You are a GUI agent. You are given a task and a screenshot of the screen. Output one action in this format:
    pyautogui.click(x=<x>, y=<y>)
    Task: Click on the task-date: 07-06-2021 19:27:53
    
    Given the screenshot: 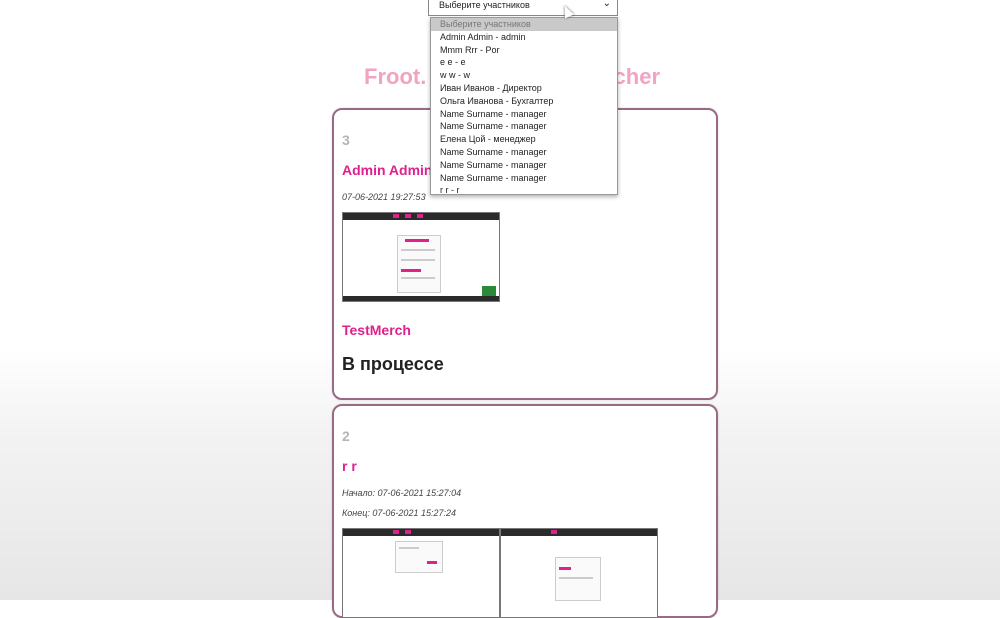 What is the action you would take?
    pyautogui.click(x=384, y=197)
    